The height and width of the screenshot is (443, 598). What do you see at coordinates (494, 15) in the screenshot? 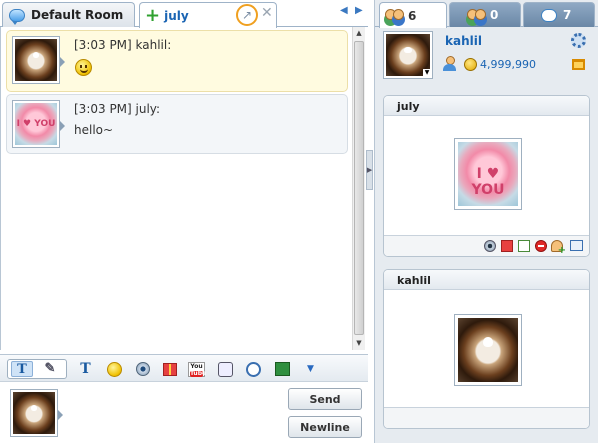
I see `friends-count: 0` at bounding box center [494, 15].